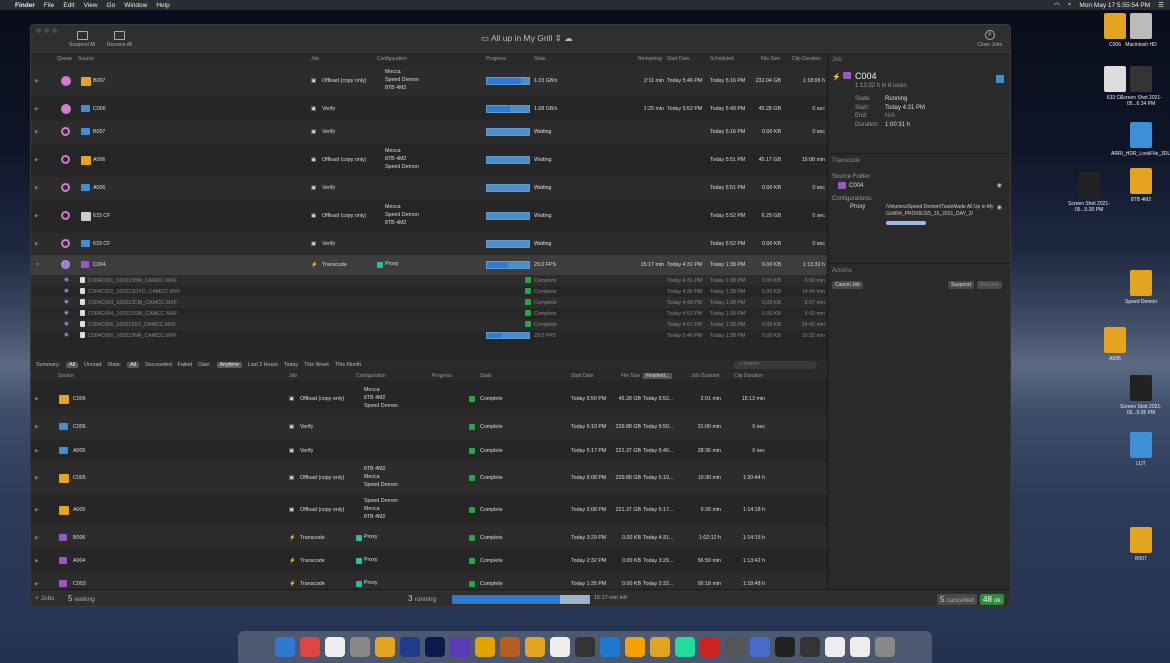 This screenshot has width=1170, height=663. Describe the element at coordinates (315, 59) in the screenshot. I see `col-job: Job` at that location.